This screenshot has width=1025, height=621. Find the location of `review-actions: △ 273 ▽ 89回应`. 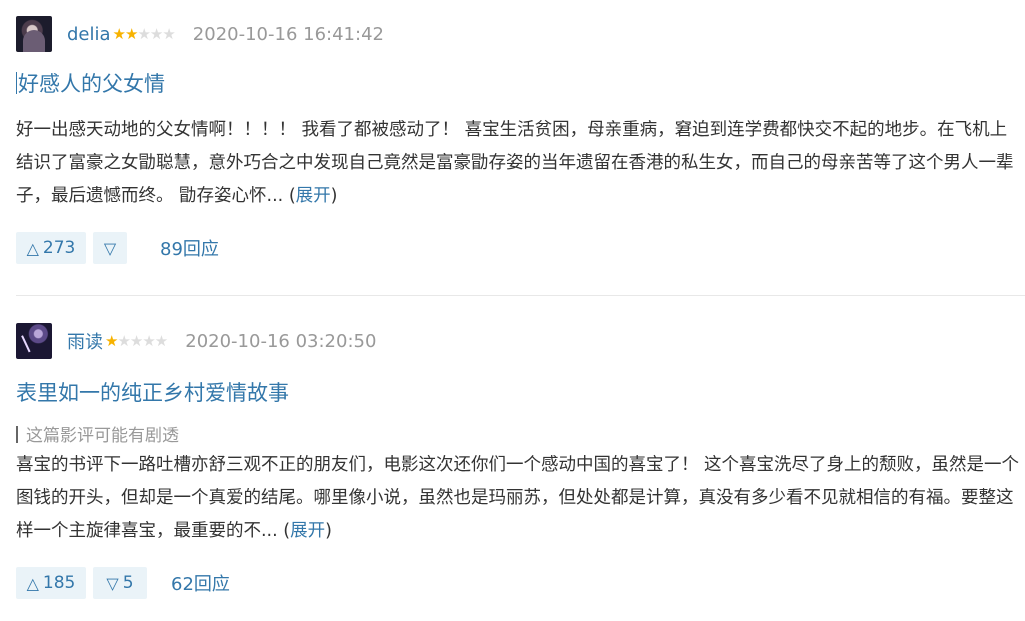

review-actions: △ 273 ▽ 89回应 is located at coordinates (117, 248).